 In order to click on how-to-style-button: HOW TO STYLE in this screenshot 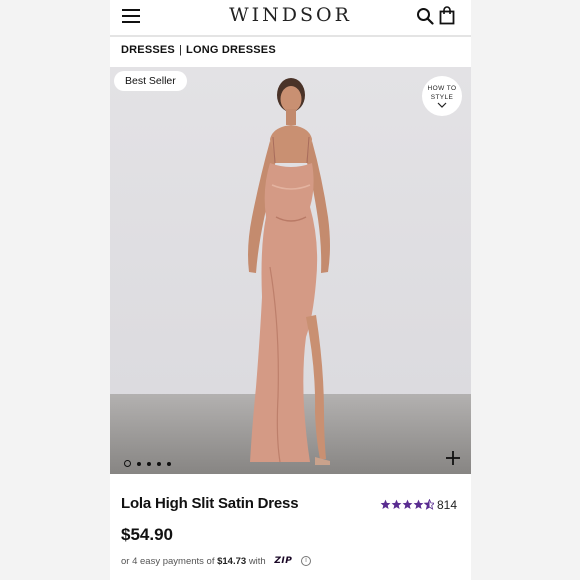, I will do `click(442, 96)`.